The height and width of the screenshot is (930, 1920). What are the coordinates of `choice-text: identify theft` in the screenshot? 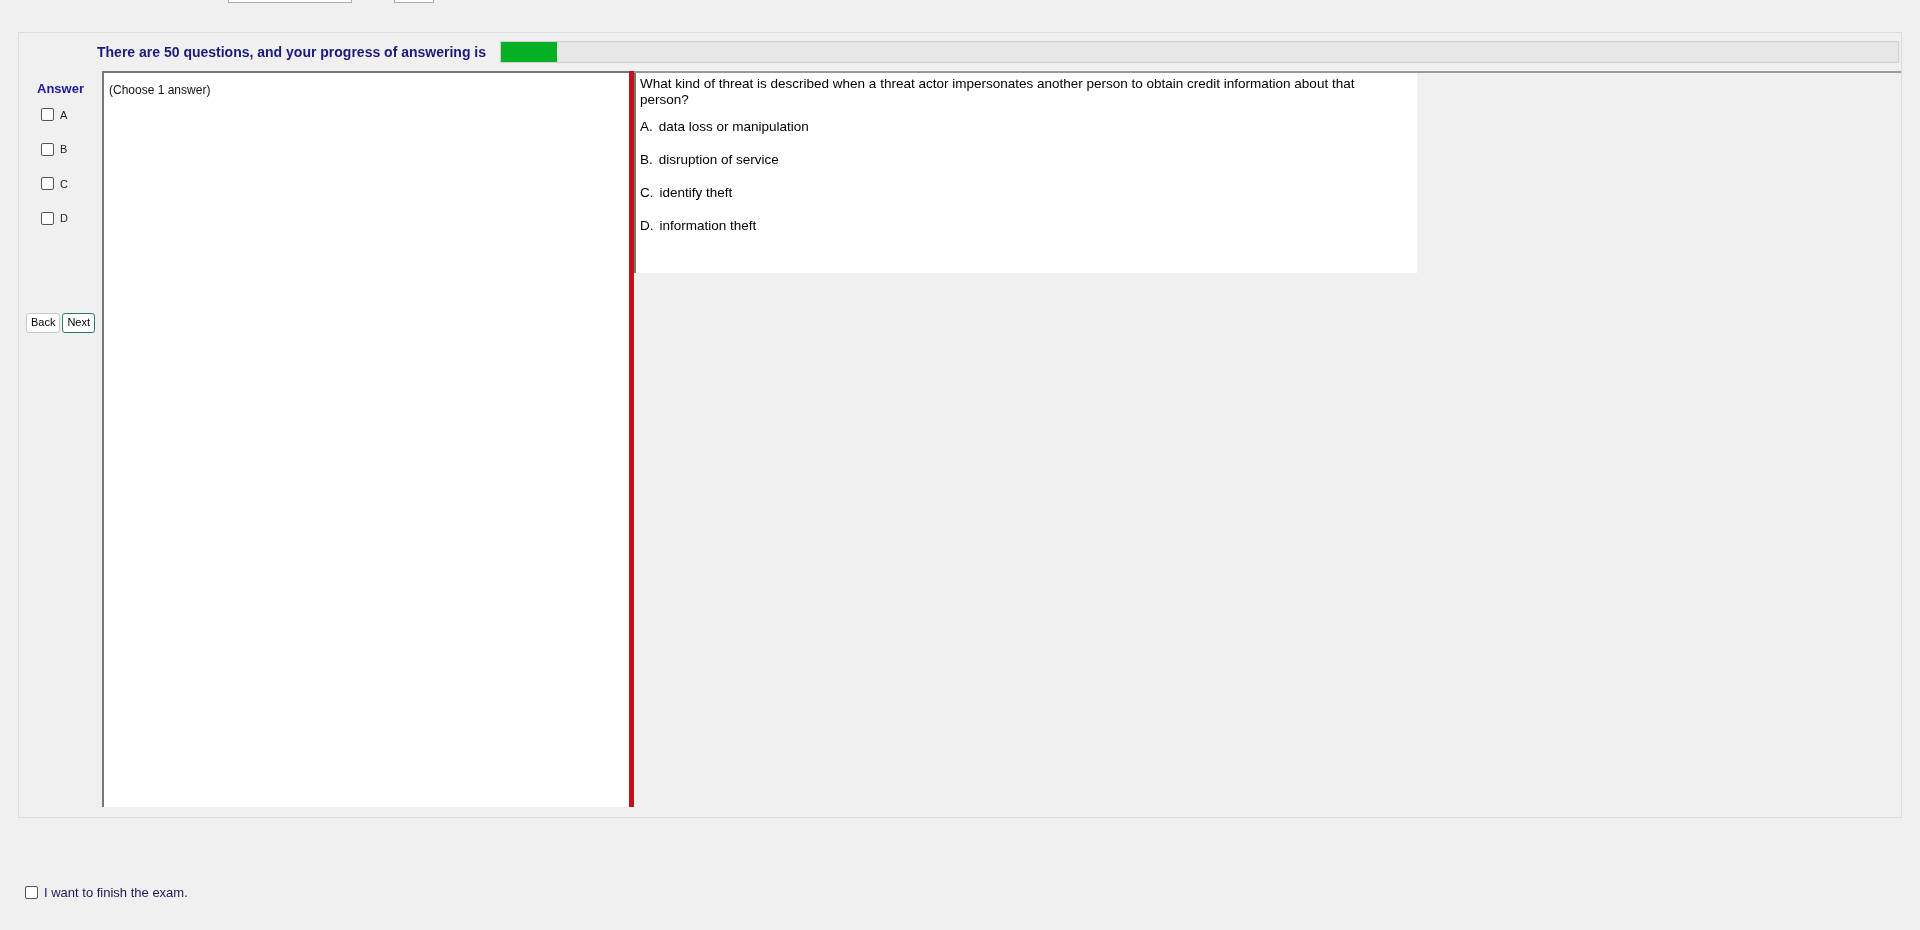 It's located at (696, 193).